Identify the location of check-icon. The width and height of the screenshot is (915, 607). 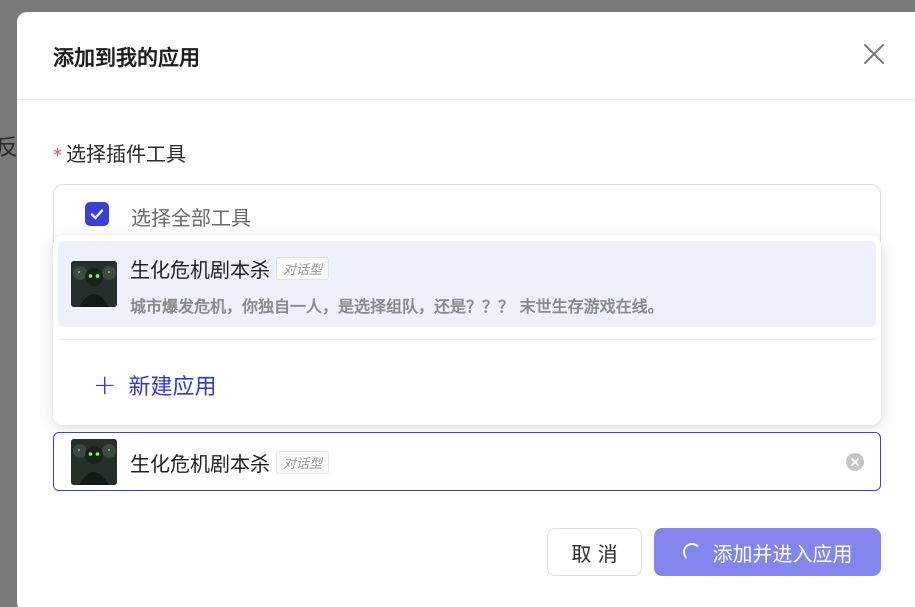
(97, 214).